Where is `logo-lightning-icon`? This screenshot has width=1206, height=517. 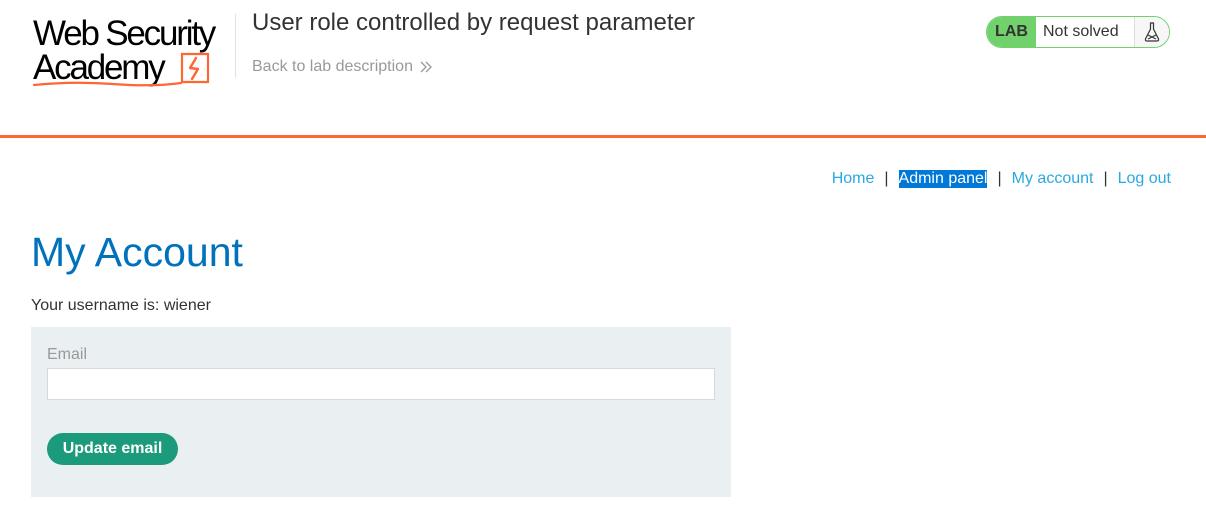 logo-lightning-icon is located at coordinates (195, 68).